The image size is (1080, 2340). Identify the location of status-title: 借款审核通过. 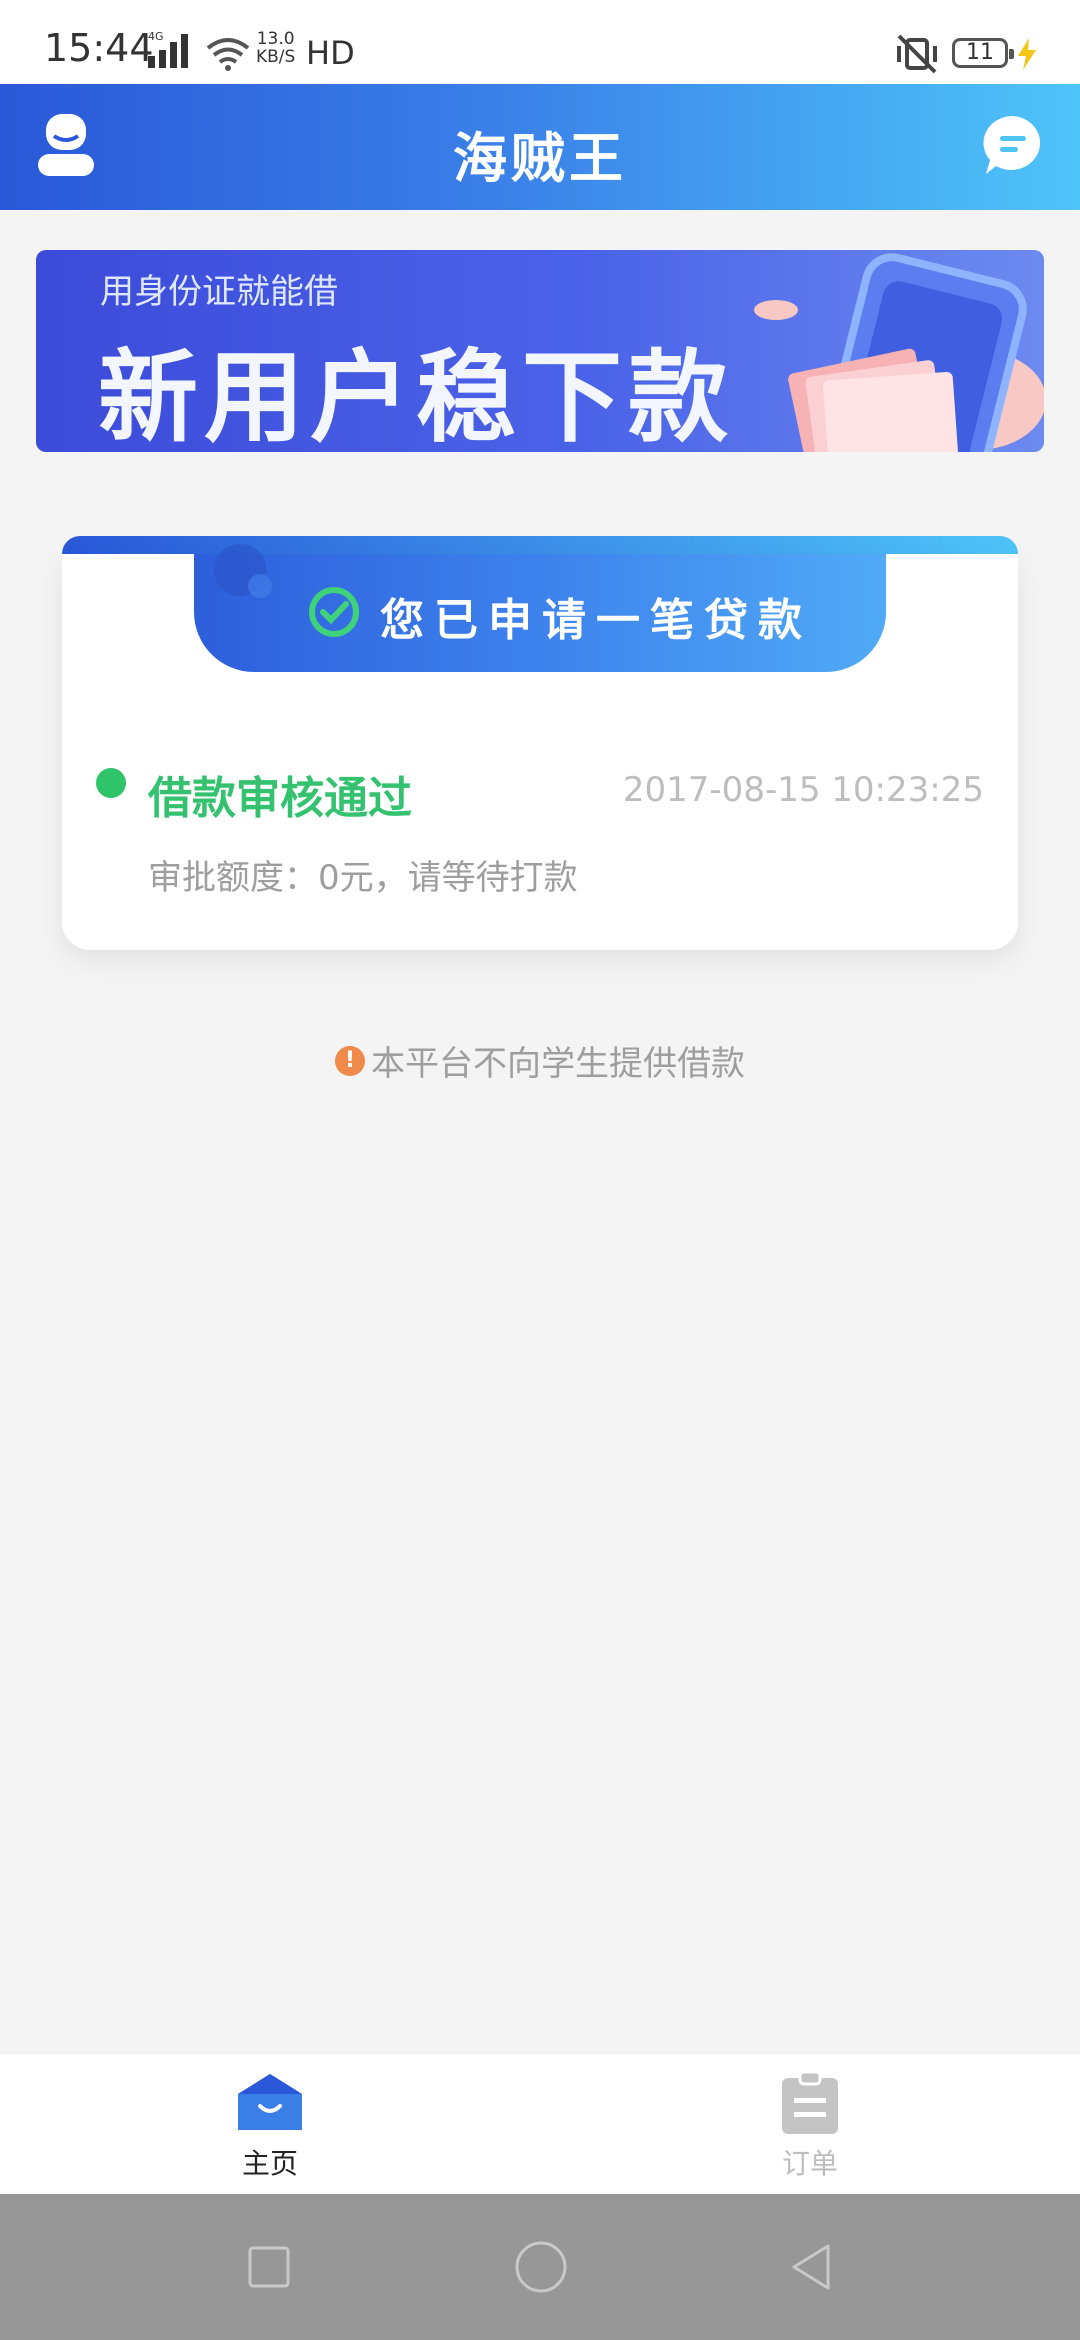
(280, 798).